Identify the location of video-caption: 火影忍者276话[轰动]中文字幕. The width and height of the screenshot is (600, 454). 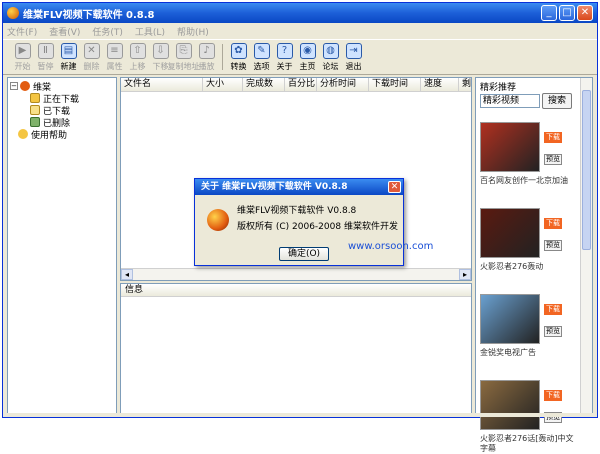
(530, 444).